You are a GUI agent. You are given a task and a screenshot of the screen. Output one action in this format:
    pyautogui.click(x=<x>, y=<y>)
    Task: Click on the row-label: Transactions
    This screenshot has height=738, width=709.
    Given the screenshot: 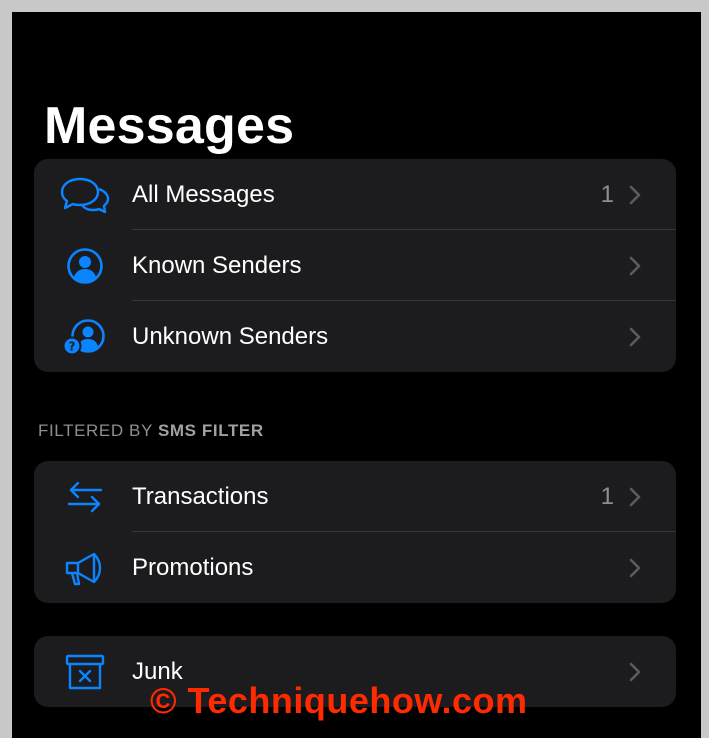 What is the action you would take?
    pyautogui.click(x=200, y=496)
    